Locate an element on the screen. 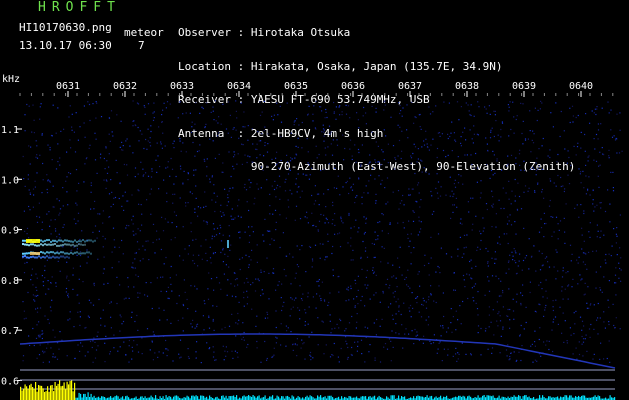 Image resolution: width=629 pixels, height=400 pixels. time-tick-label: 0637 is located at coordinates (410, 86).